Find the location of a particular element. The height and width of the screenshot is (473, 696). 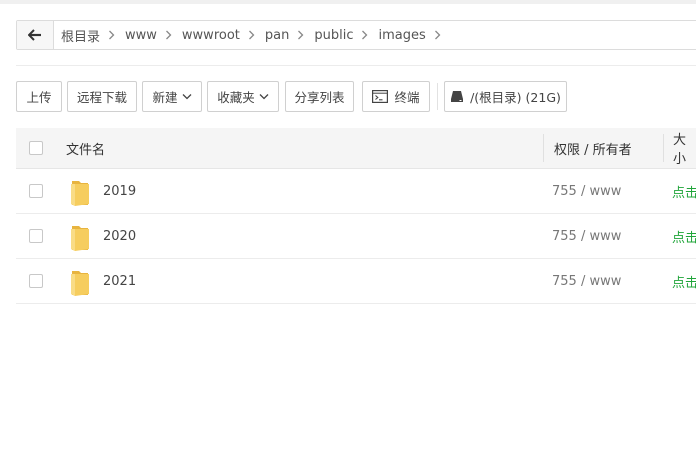

table-row: 2020 755 / www 点击计算 is located at coordinates (356, 236).